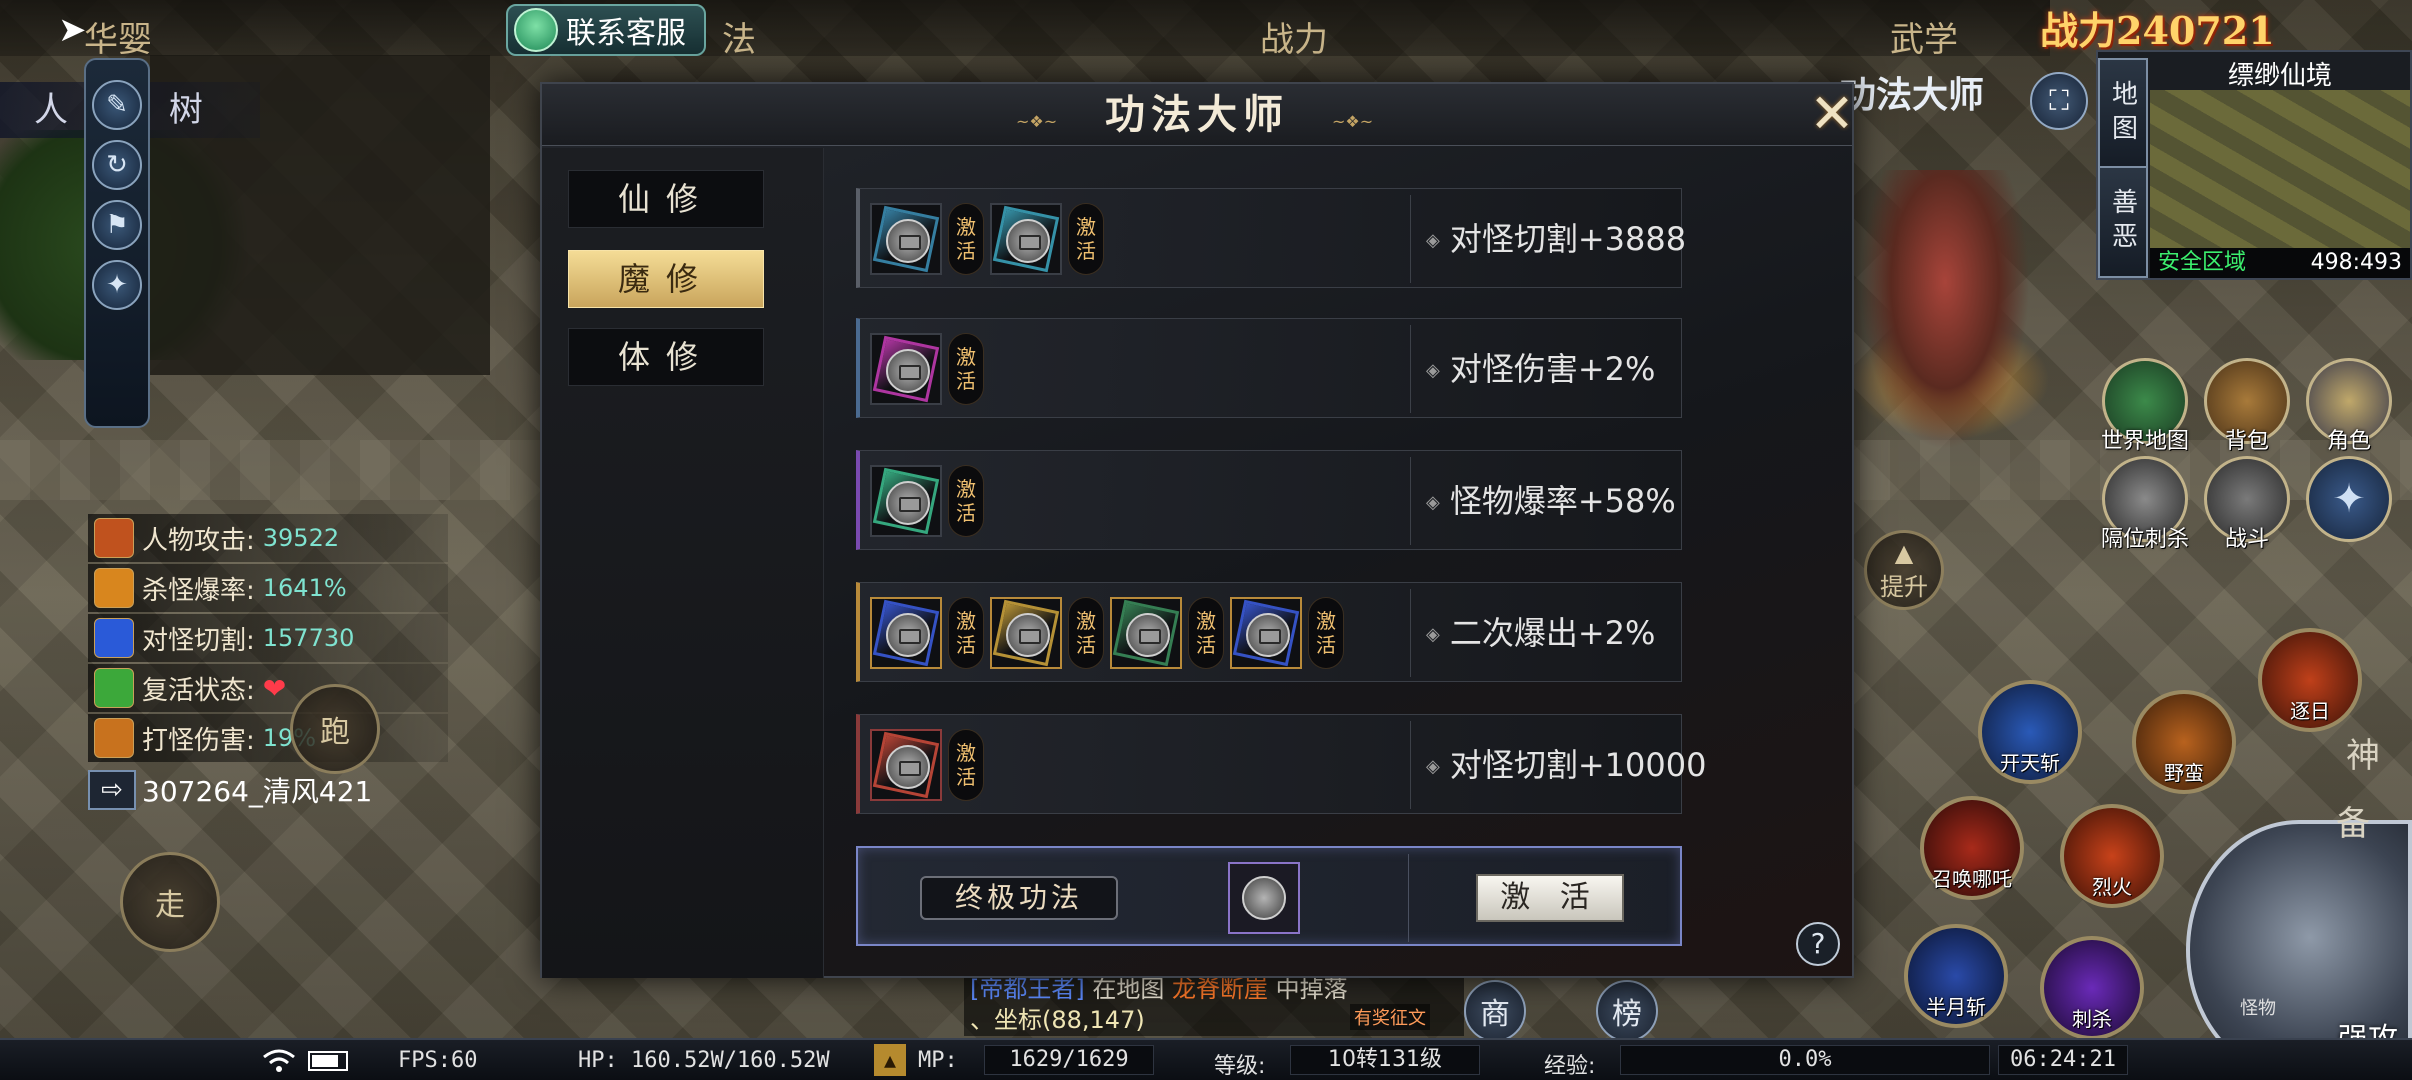  What do you see at coordinates (1818, 944) in the screenshot?
I see `help-icon: ?` at bounding box center [1818, 944].